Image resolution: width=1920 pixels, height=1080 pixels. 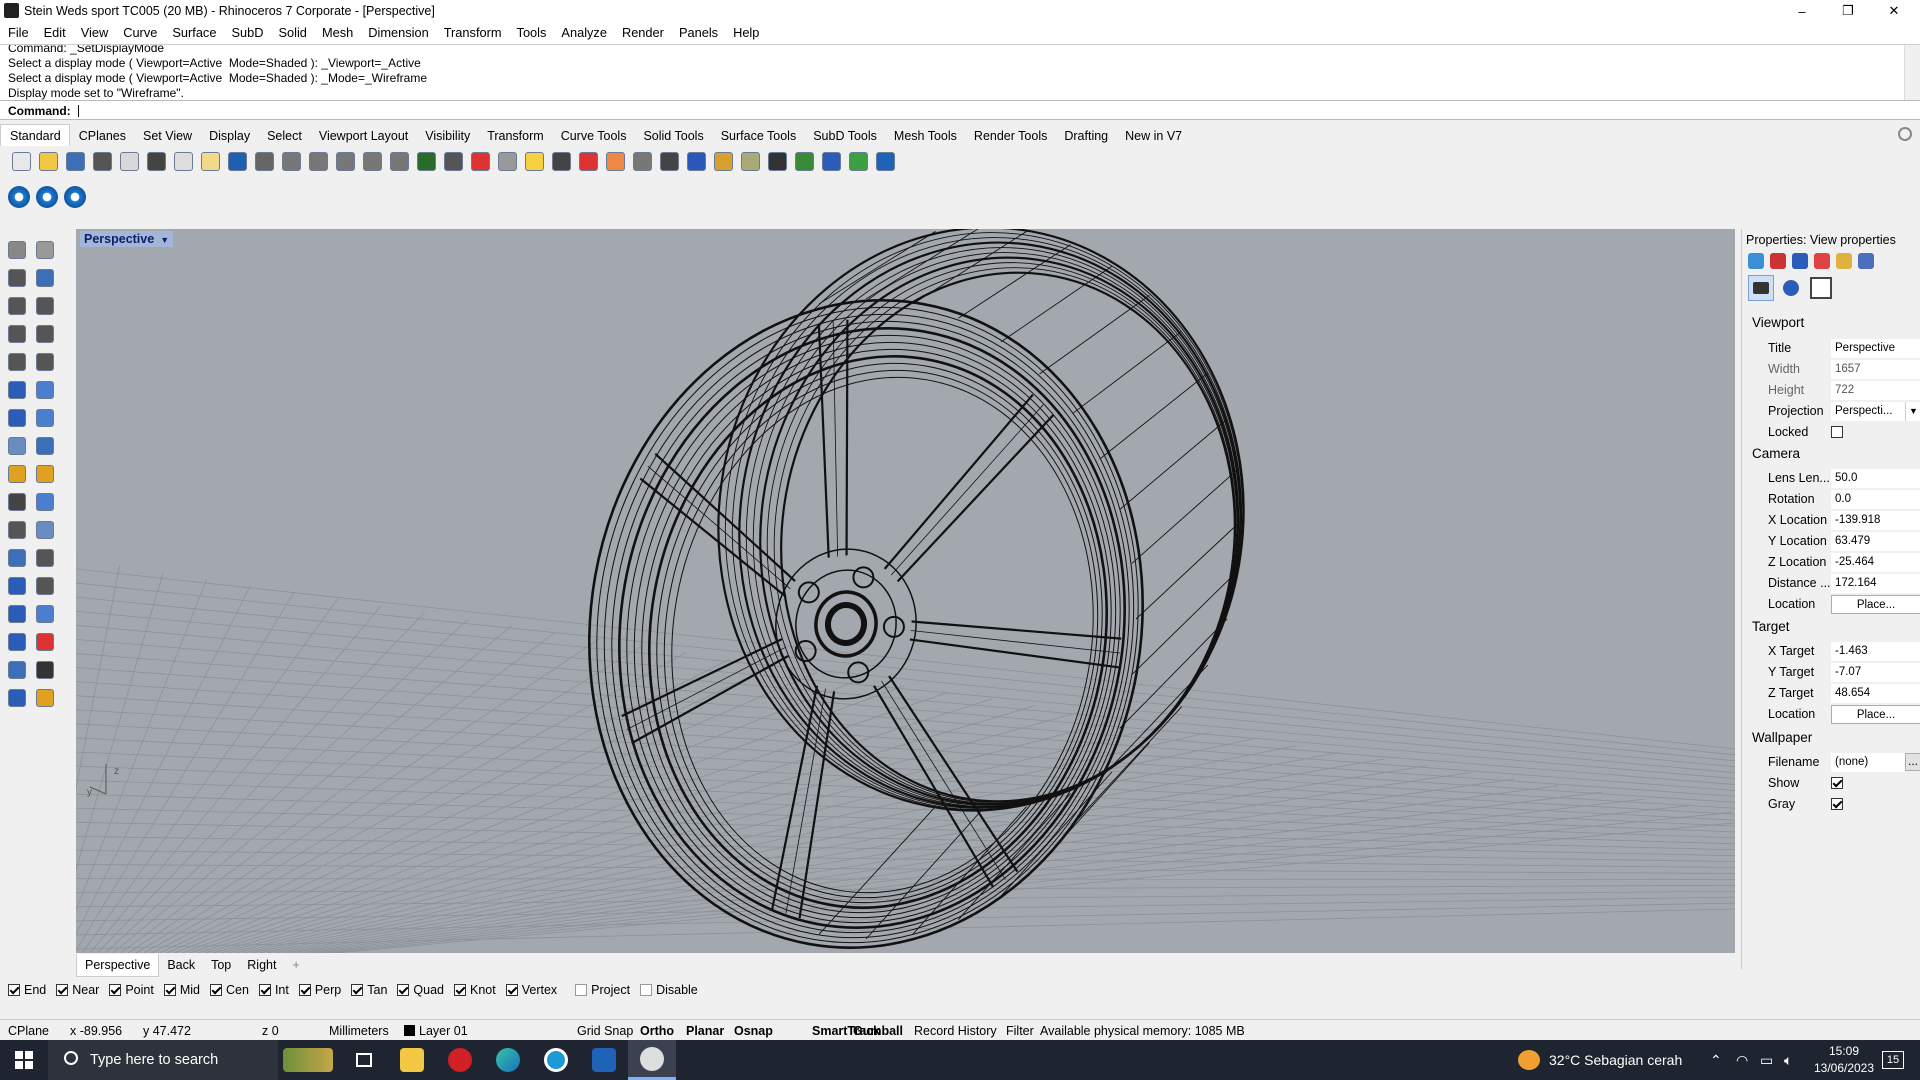 I want to click on chevron-down-icon: ▼, so click(x=1912, y=411).